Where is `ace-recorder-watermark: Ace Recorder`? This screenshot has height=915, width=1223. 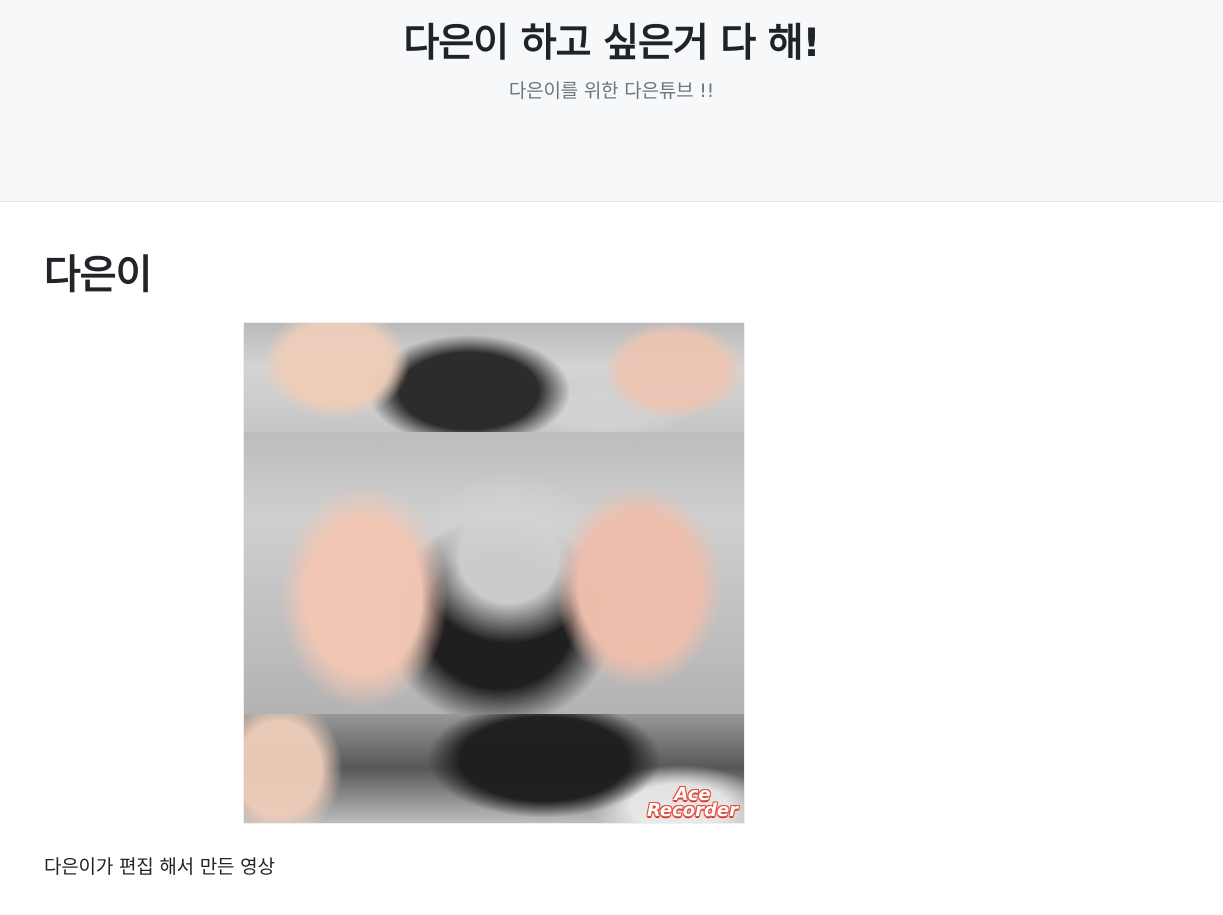
ace-recorder-watermark: Ace Recorder is located at coordinates (692, 803).